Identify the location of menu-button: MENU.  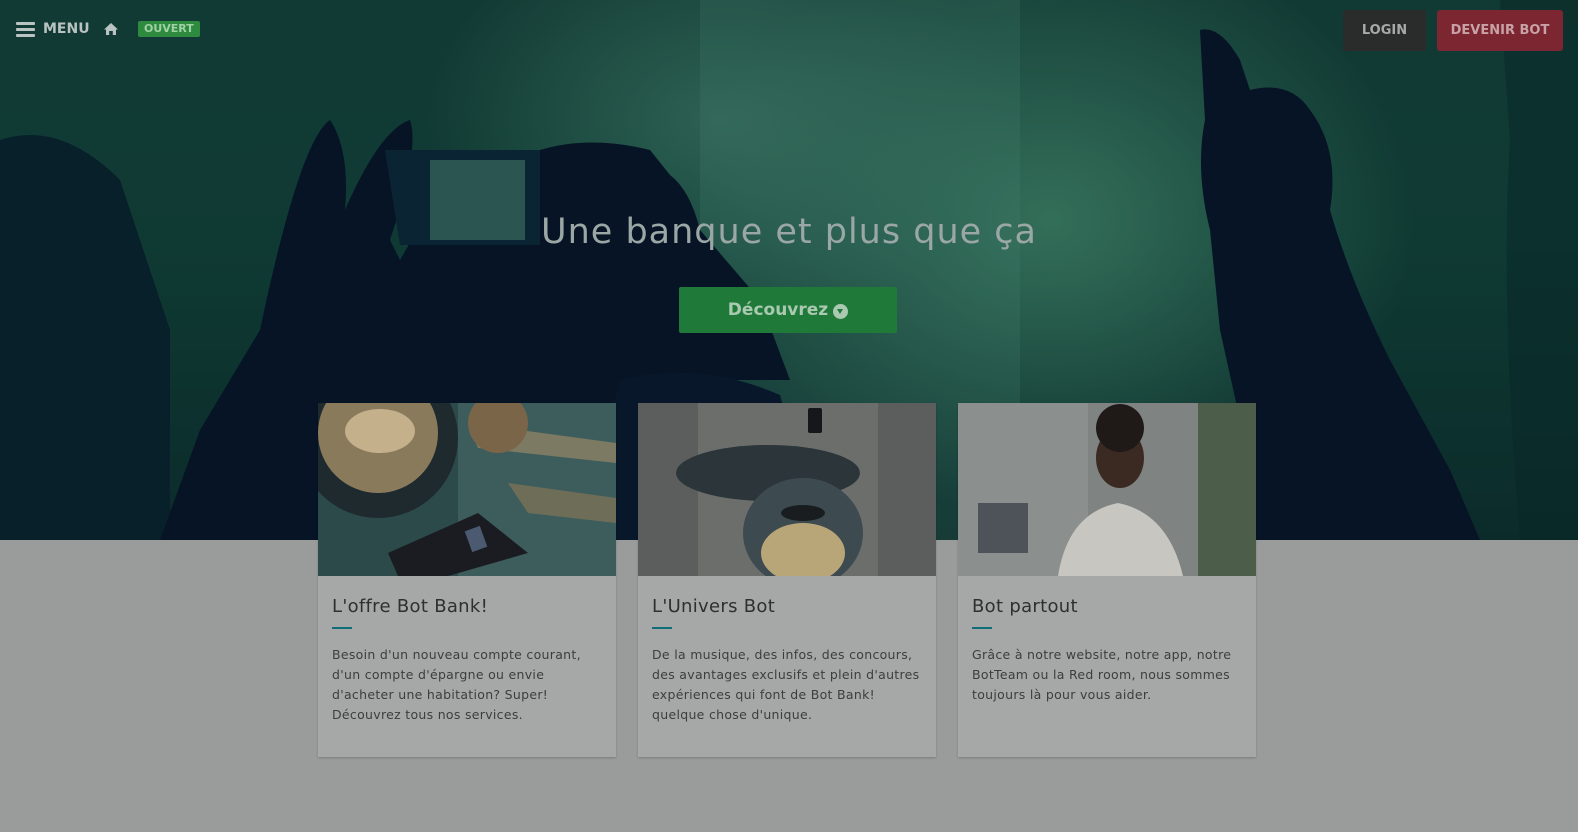
(53, 29).